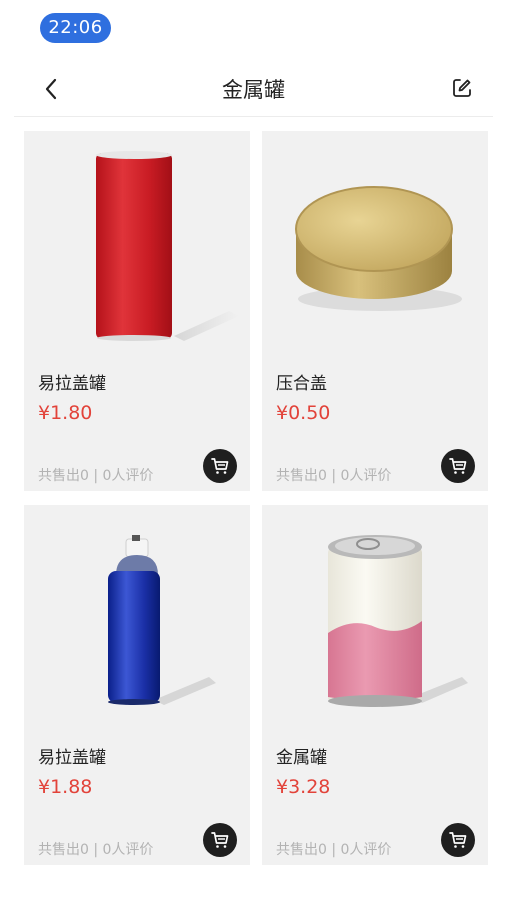 This screenshot has width=507, height=900. Describe the element at coordinates (301, 758) in the screenshot. I see `product-name: 金属罐` at that location.